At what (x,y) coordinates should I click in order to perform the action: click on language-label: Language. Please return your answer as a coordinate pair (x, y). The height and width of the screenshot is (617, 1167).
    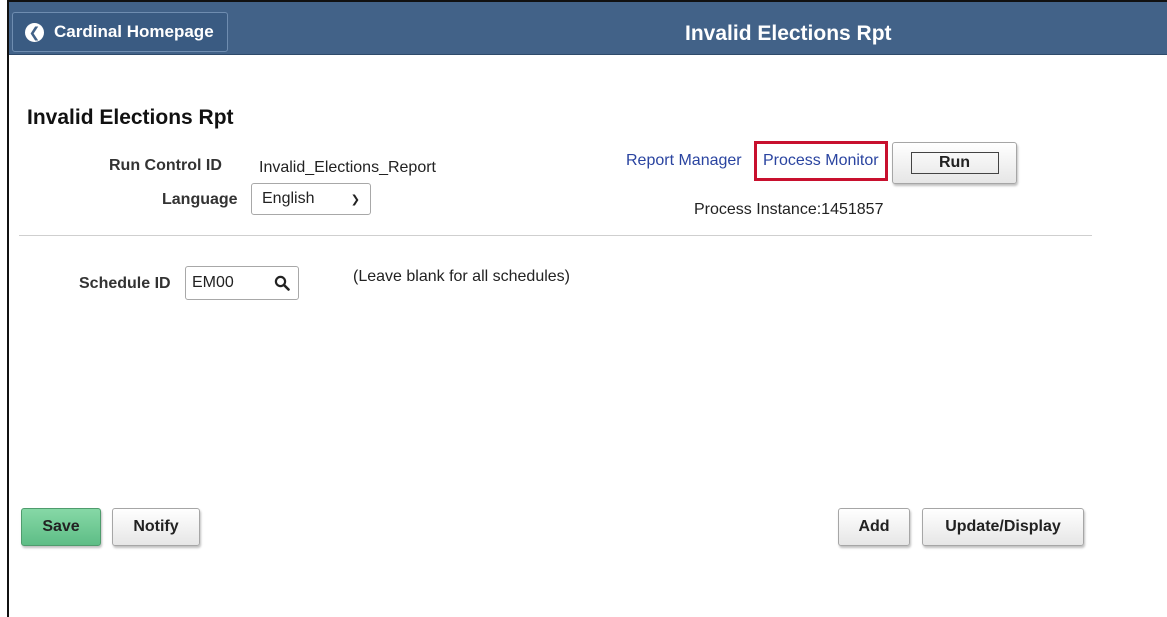
    Looking at the image, I should click on (200, 199).